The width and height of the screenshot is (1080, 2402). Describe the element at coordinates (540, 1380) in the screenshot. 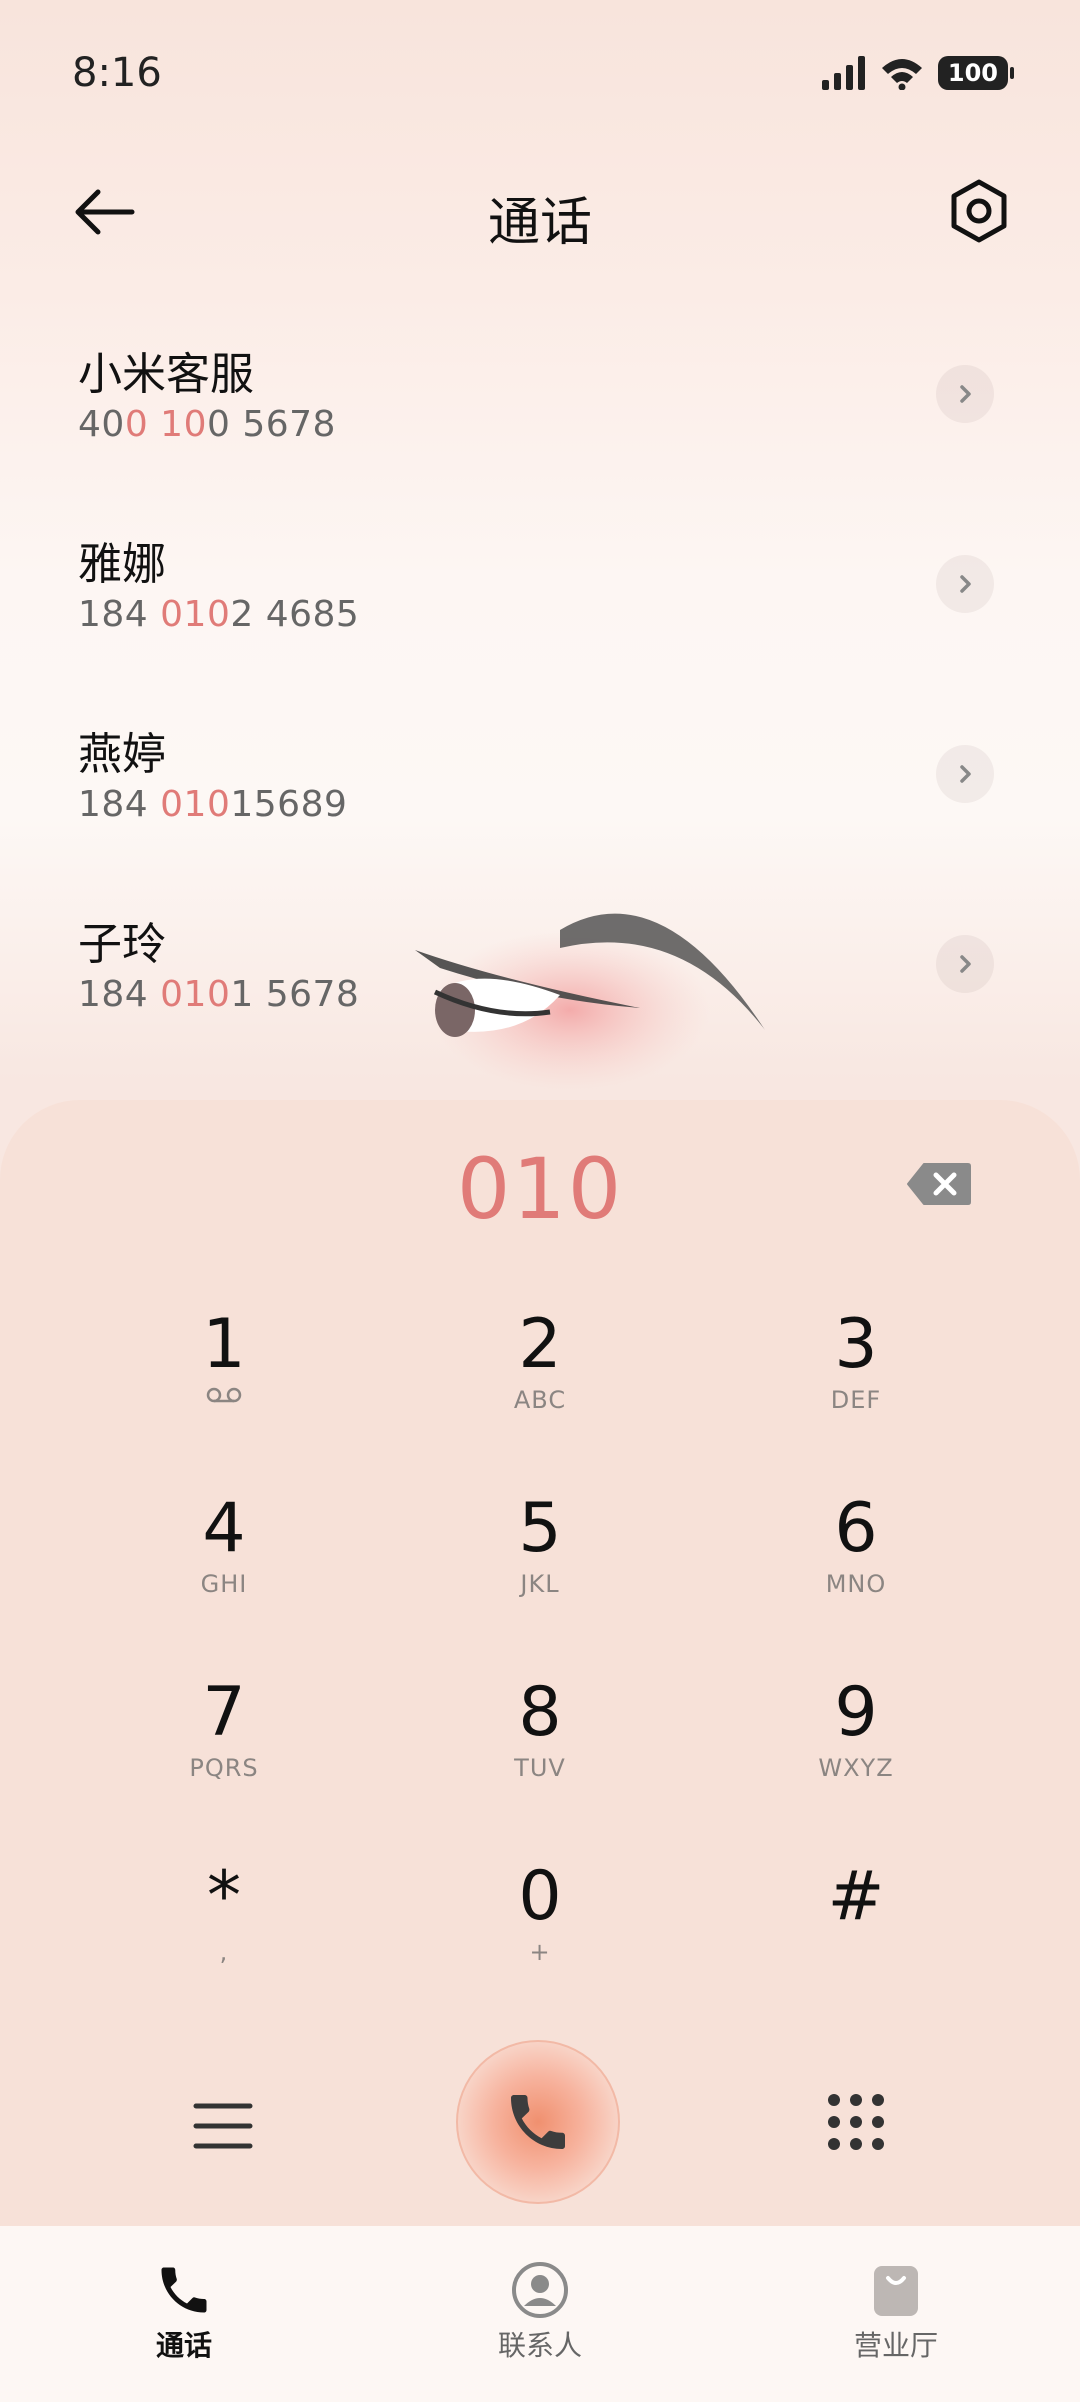

I see `key-2: 2 ABC` at that location.